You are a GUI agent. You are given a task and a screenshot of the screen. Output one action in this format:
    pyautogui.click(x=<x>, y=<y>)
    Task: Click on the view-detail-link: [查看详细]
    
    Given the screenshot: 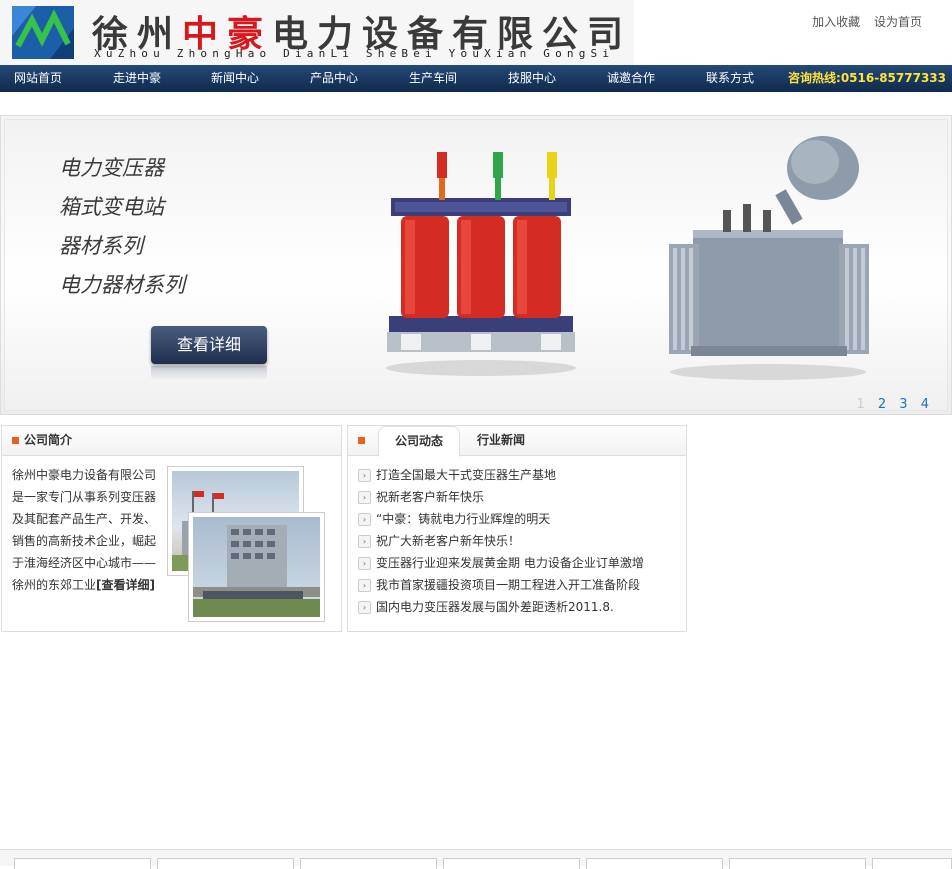 What is the action you would take?
    pyautogui.click(x=125, y=585)
    